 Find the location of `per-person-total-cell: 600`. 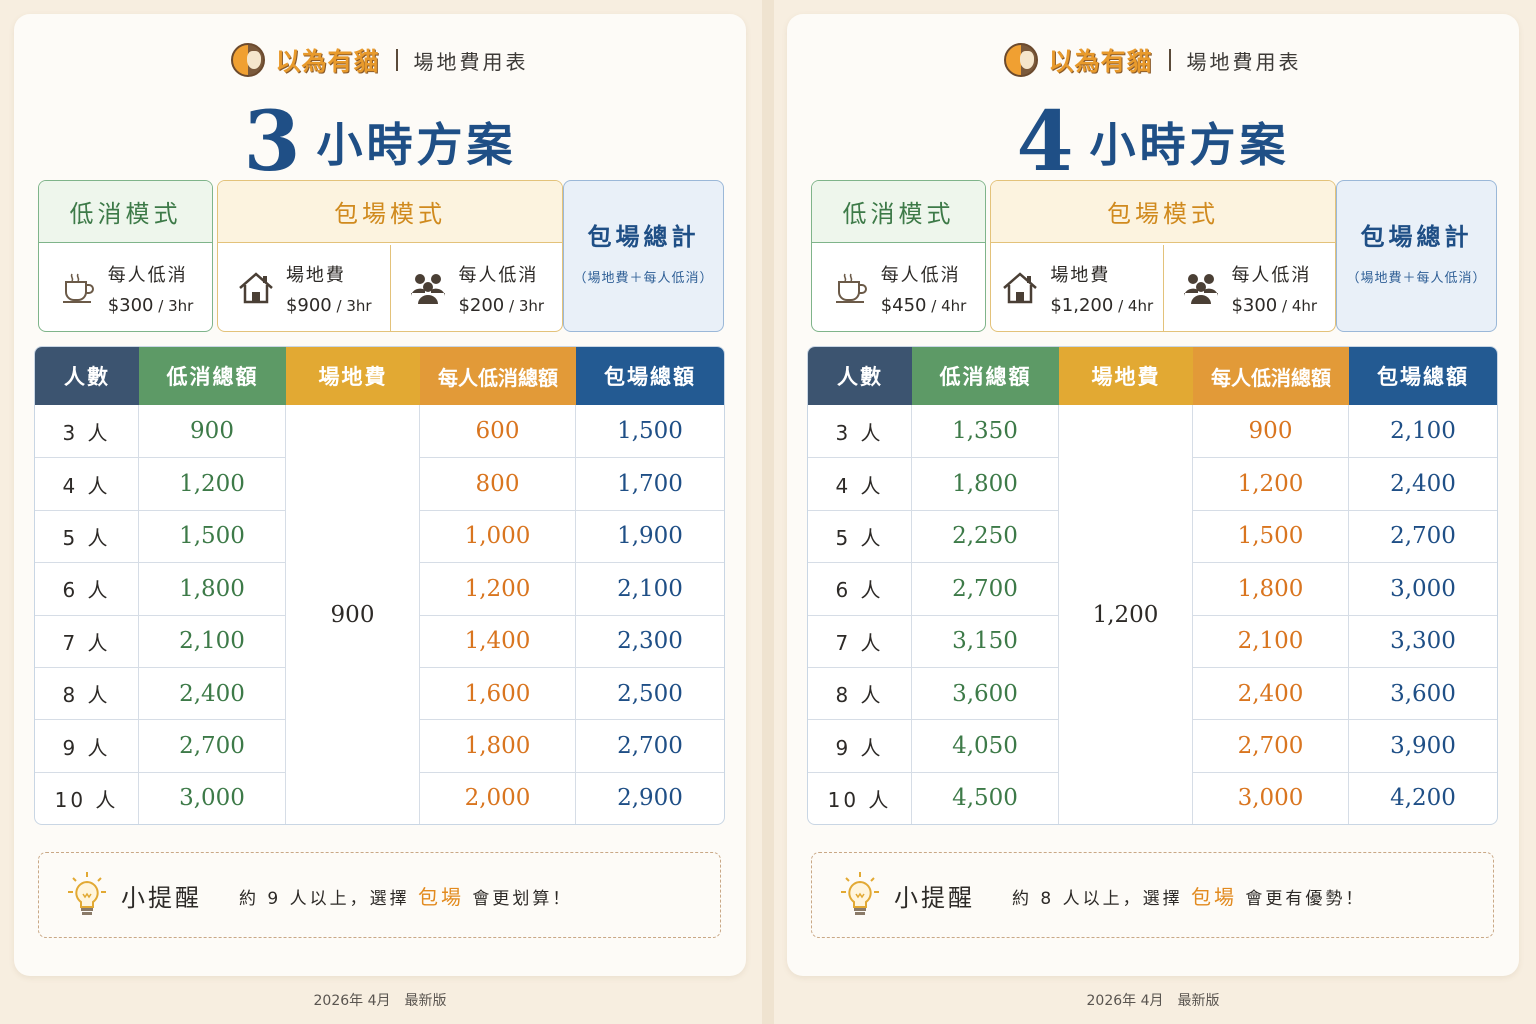

per-person-total-cell: 600 is located at coordinates (498, 431).